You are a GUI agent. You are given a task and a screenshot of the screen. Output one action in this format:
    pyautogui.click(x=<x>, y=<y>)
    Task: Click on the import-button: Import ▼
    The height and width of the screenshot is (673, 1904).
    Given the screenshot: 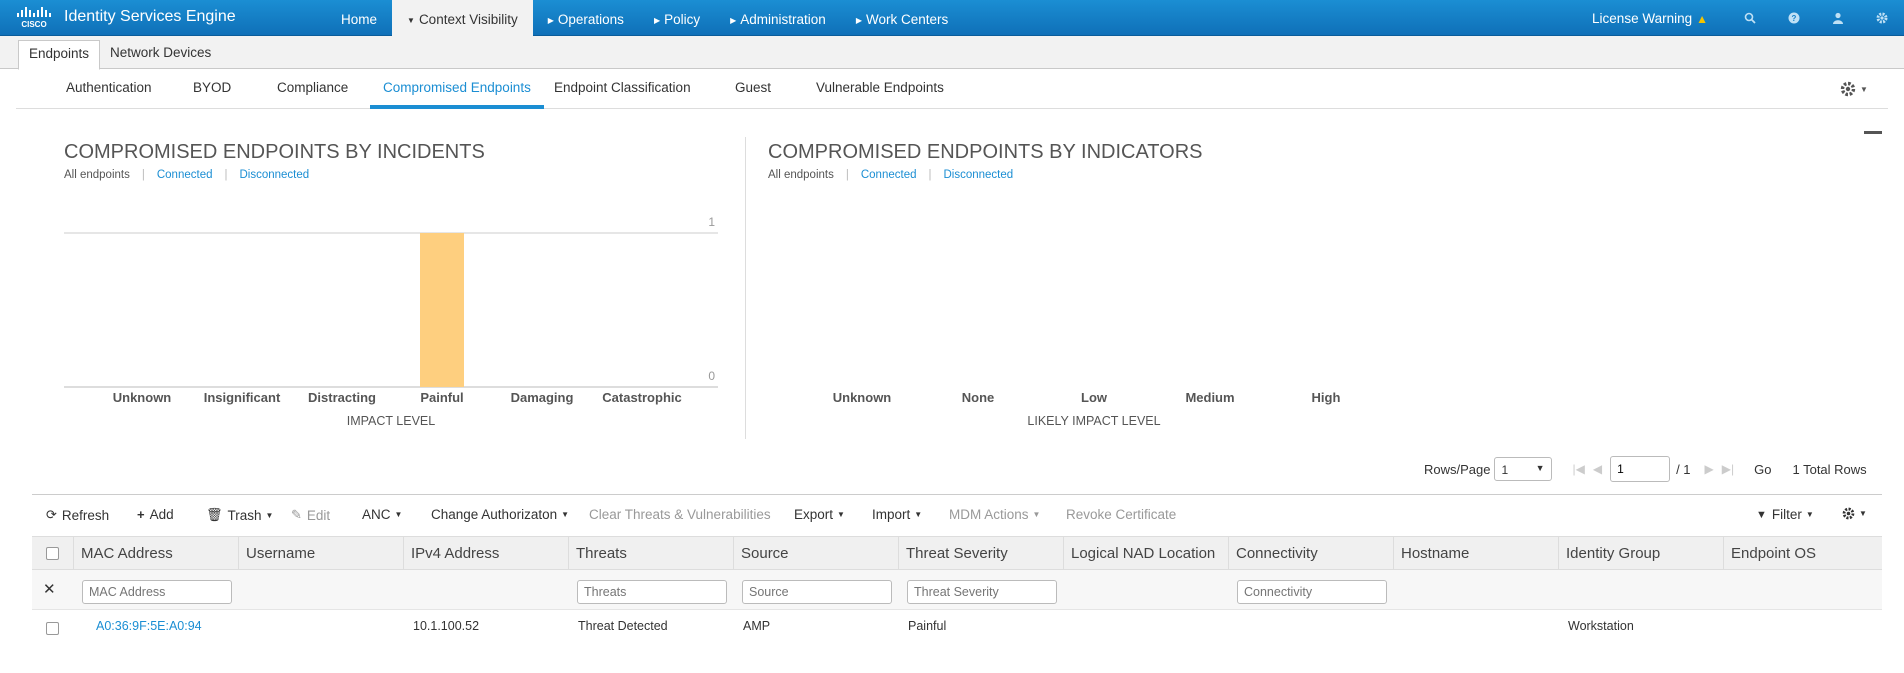 What is the action you would take?
    pyautogui.click(x=897, y=514)
    